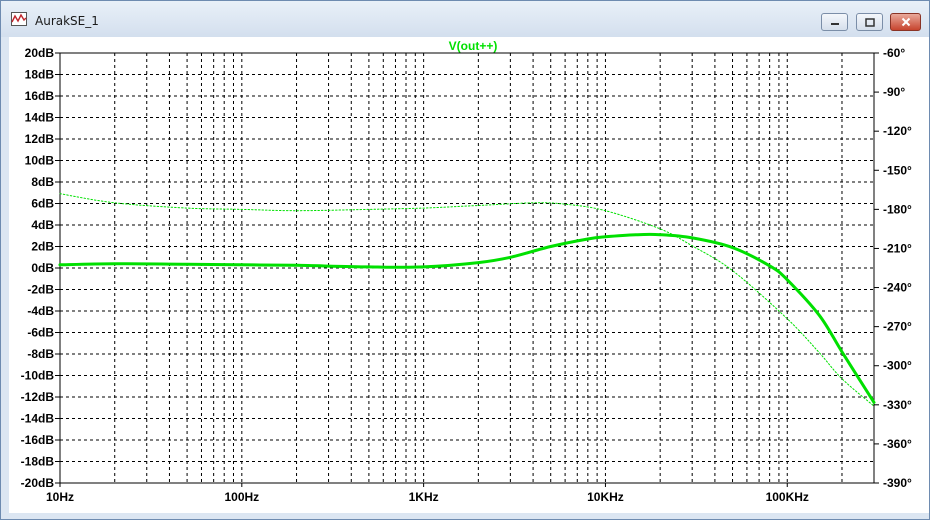 Image resolution: width=930 pixels, height=520 pixels. I want to click on window-title: AurakSE_1, so click(67, 21).